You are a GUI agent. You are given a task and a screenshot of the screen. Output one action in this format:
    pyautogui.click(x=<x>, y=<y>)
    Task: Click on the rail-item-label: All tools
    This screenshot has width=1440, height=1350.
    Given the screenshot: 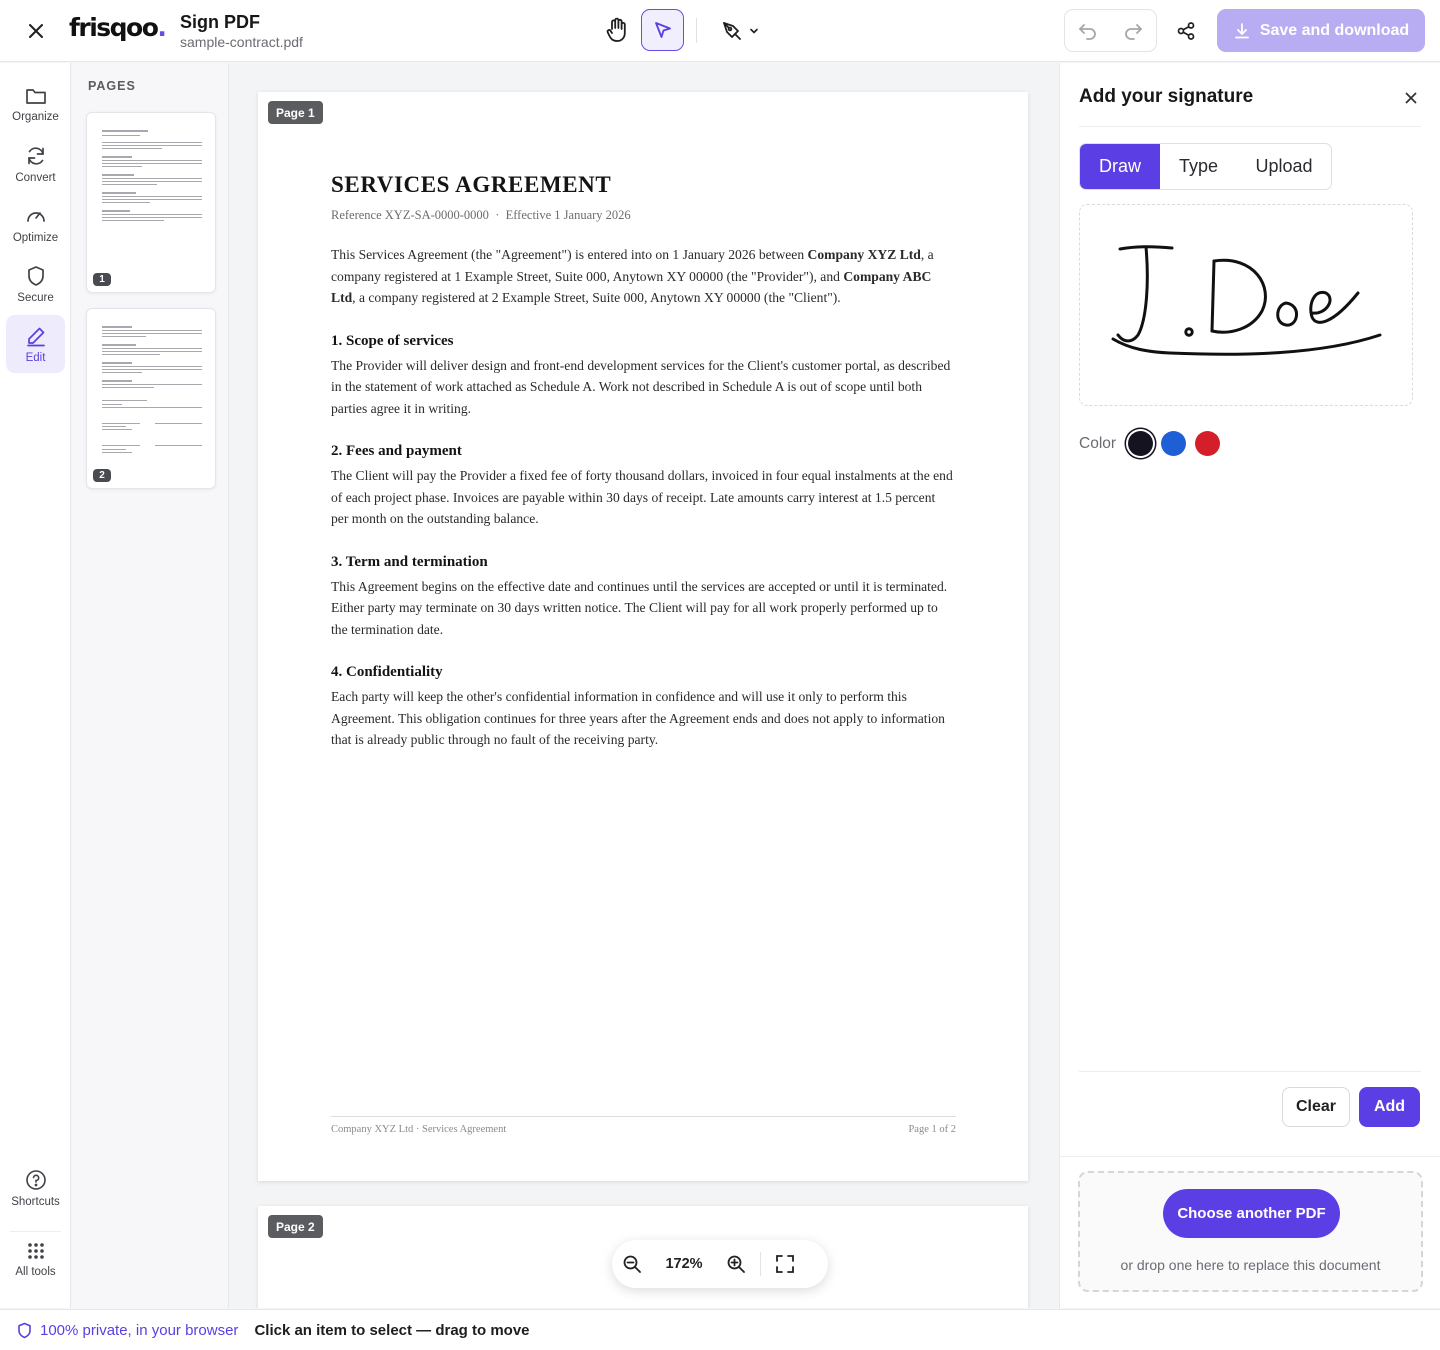 What is the action you would take?
    pyautogui.click(x=35, y=1271)
    